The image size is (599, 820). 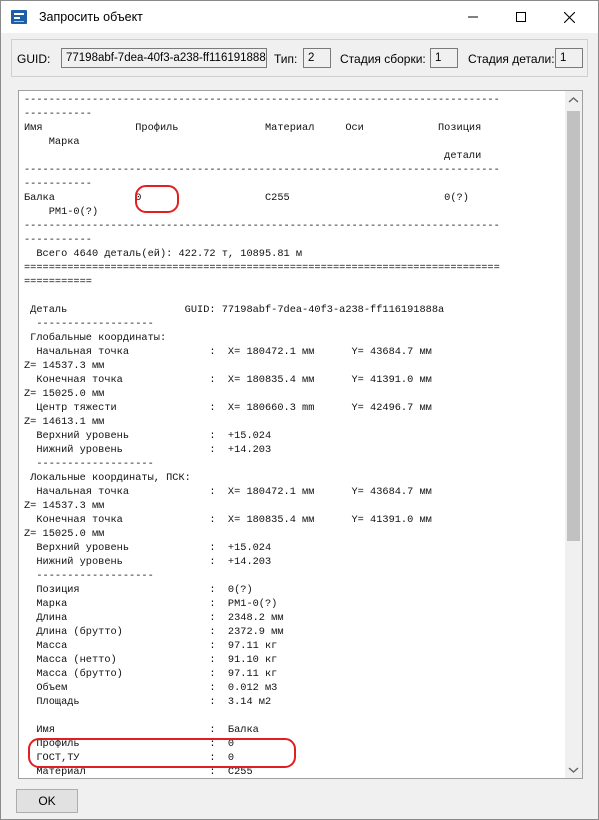 What do you see at coordinates (573, 100) in the screenshot?
I see `scroll-up-arrow-icon` at bounding box center [573, 100].